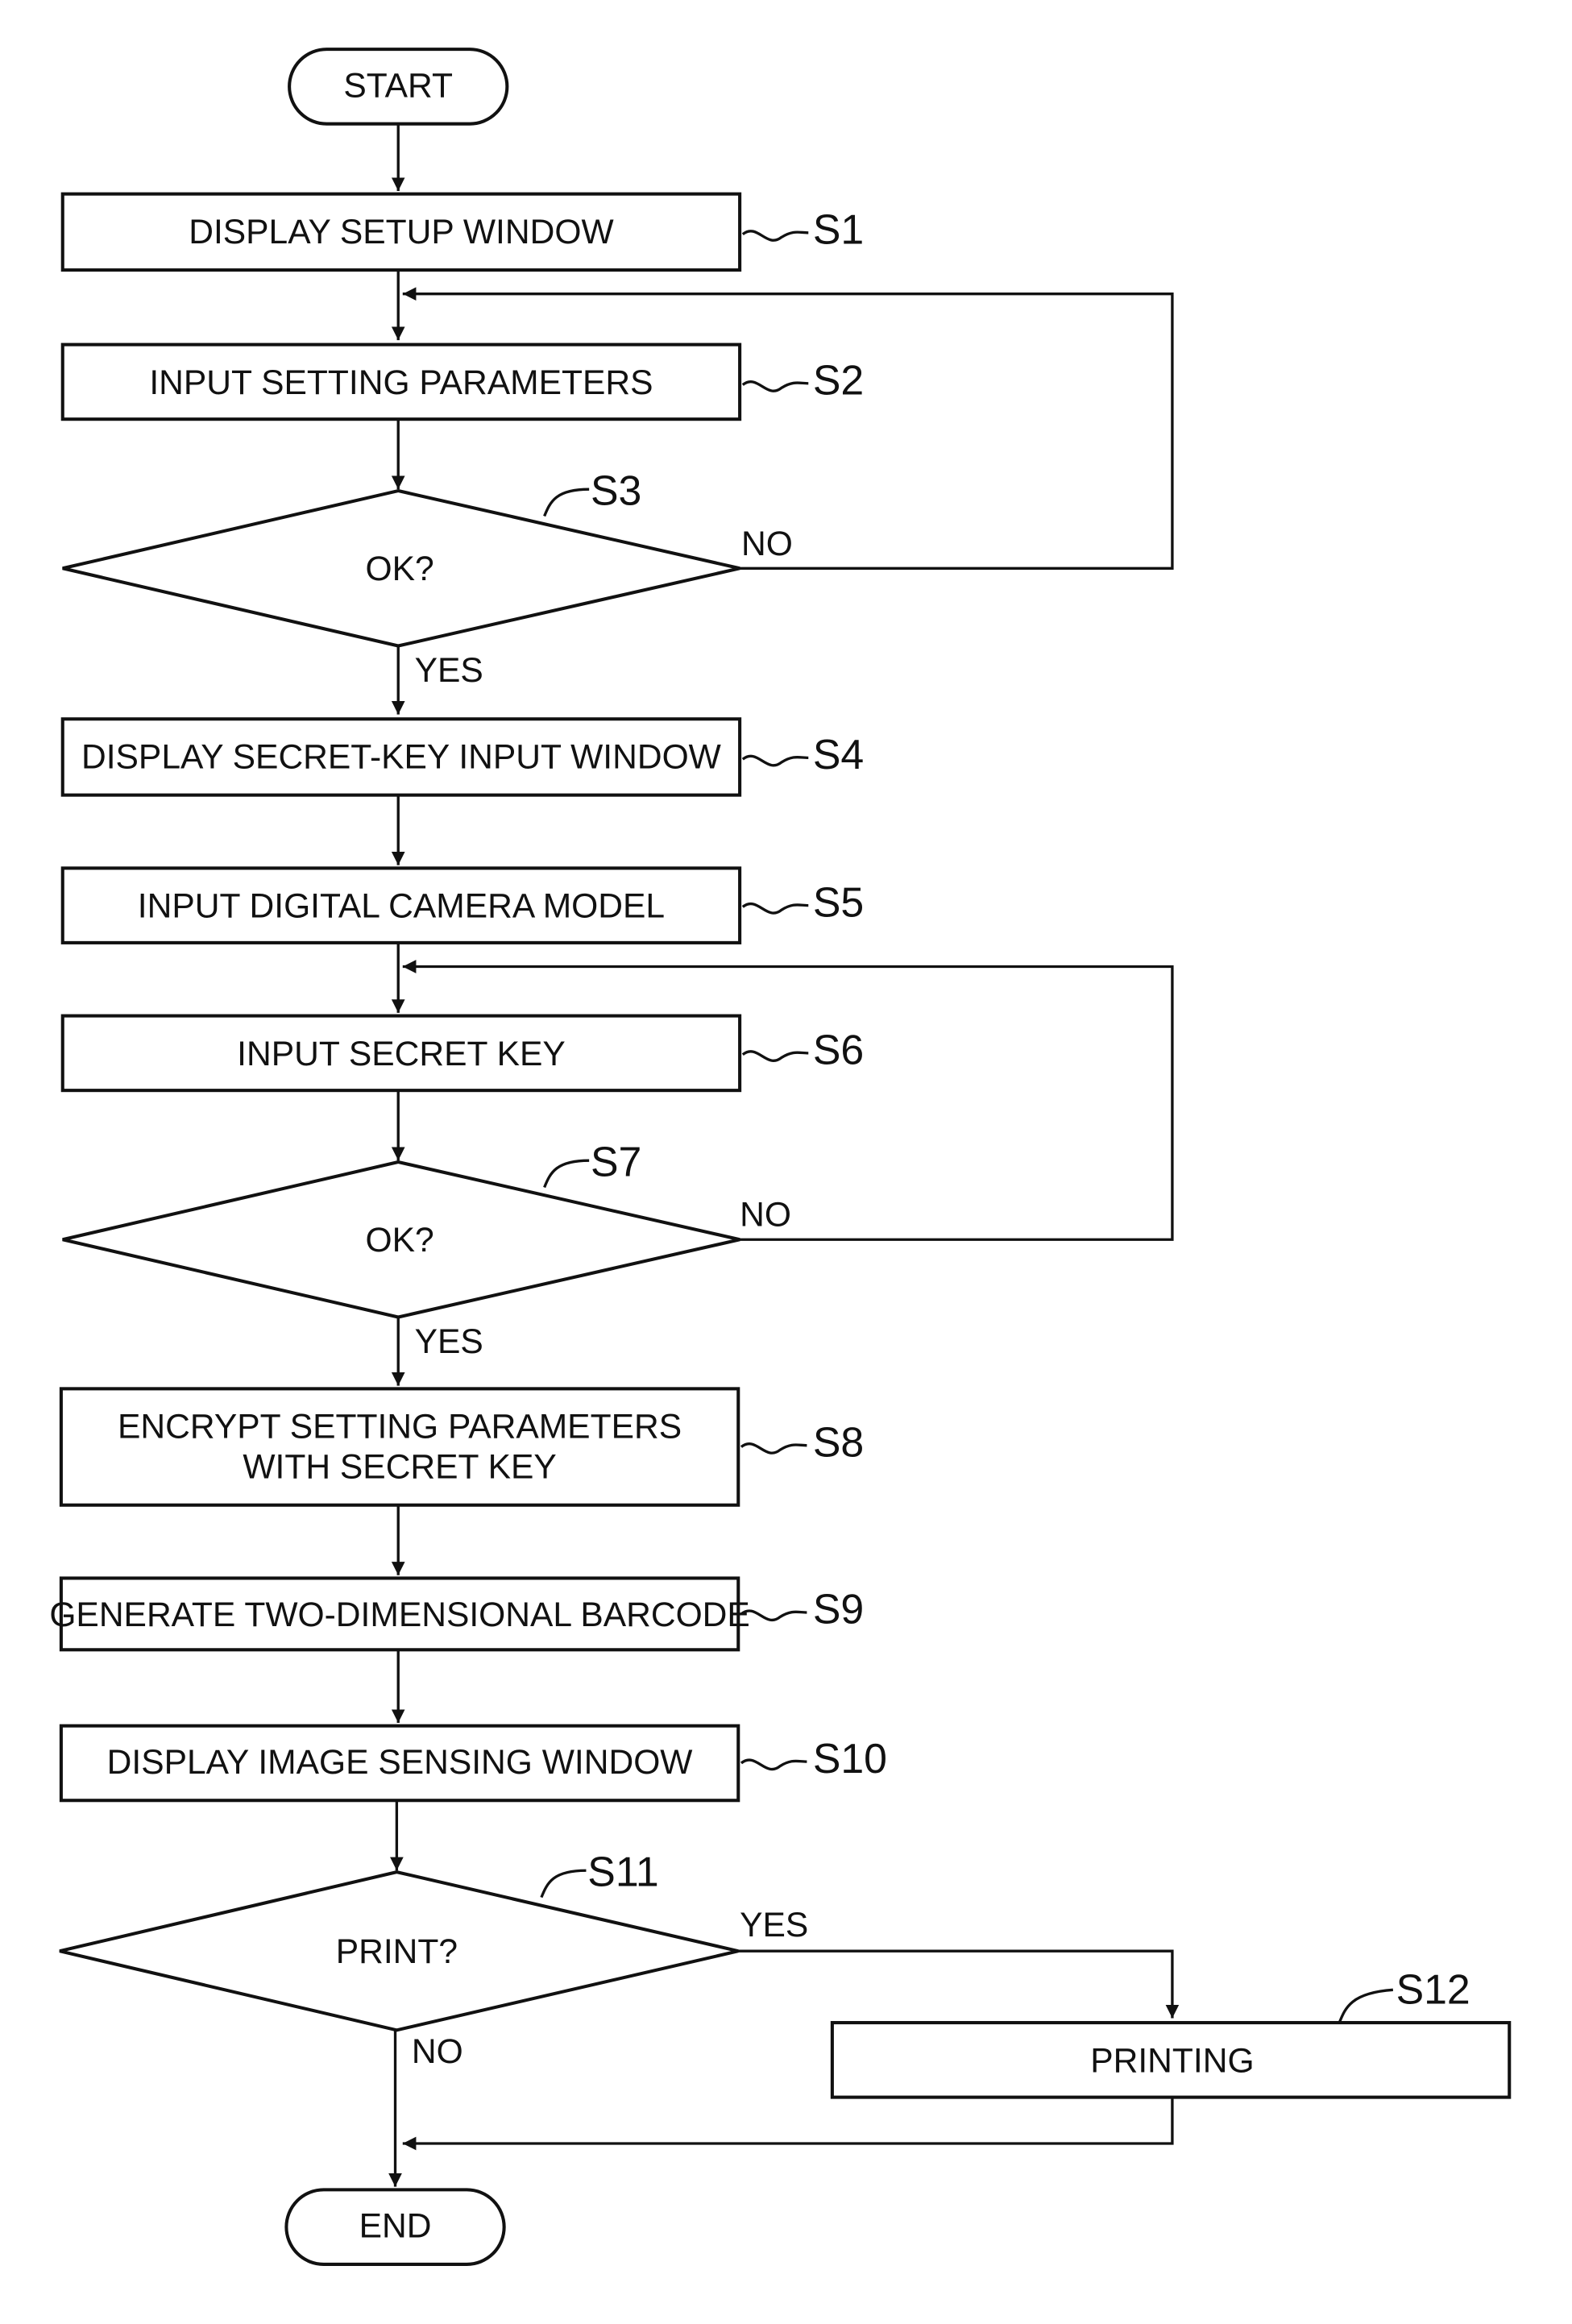 This screenshot has height=2324, width=1572. Describe the element at coordinates (616, 490) in the screenshot. I see `s3-id: S3` at that location.